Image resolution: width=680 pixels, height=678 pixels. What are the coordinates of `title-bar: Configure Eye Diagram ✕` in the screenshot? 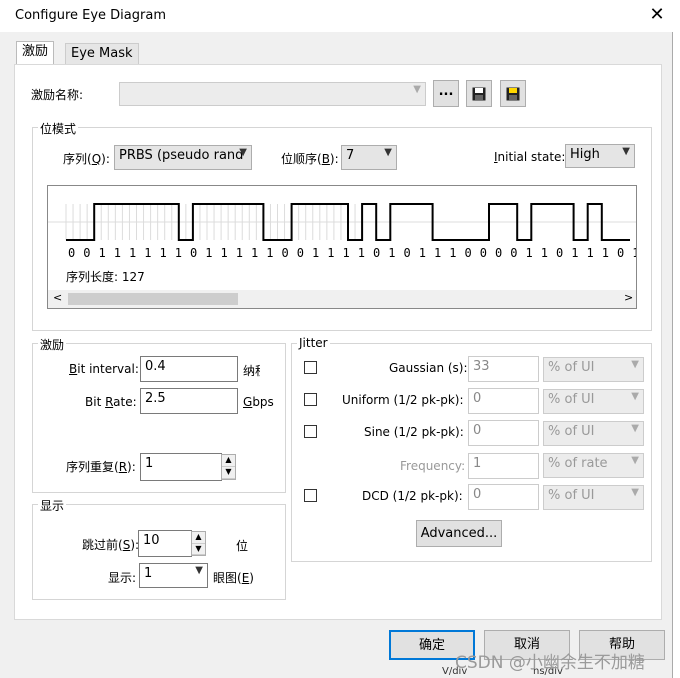 It's located at (336, 16).